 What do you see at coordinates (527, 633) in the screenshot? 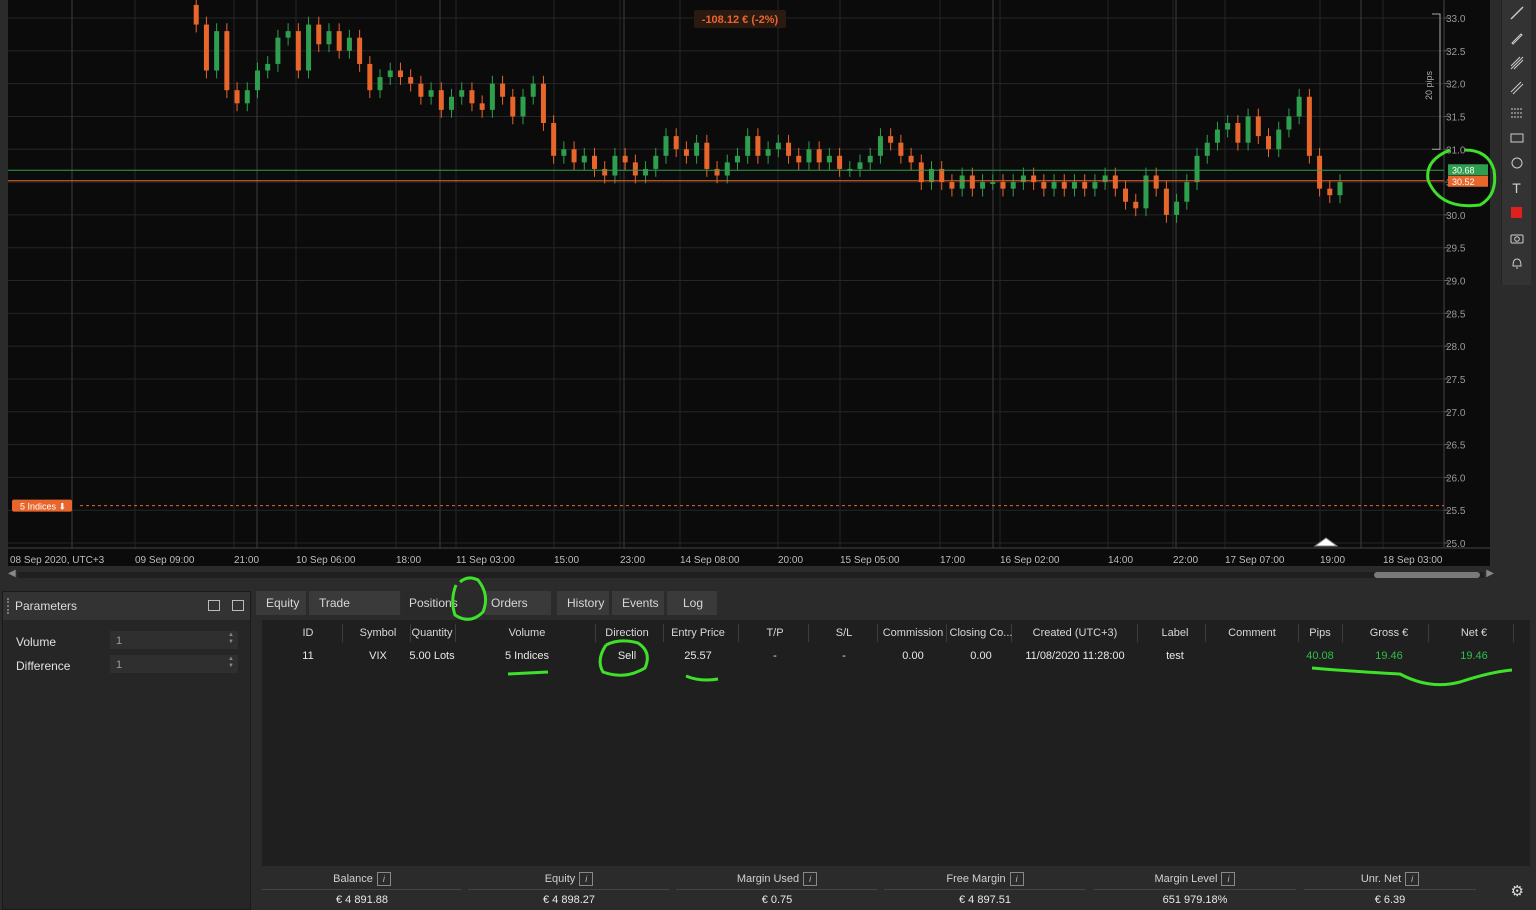
I see `column-header: Volume` at bounding box center [527, 633].